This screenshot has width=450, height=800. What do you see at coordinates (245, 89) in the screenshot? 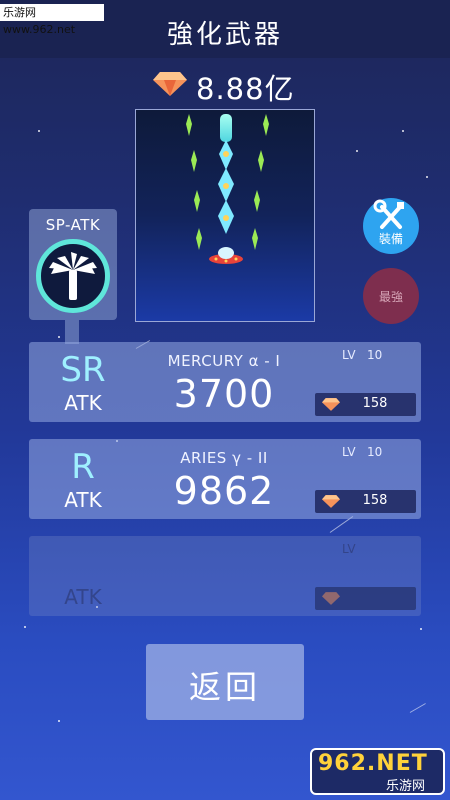
I see `gem-amount: 8.88亿` at bounding box center [245, 89].